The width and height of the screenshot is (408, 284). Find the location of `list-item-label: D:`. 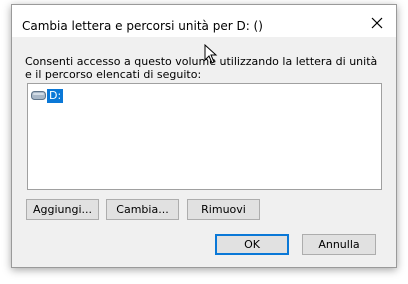

list-item-label: D: is located at coordinates (55, 95).